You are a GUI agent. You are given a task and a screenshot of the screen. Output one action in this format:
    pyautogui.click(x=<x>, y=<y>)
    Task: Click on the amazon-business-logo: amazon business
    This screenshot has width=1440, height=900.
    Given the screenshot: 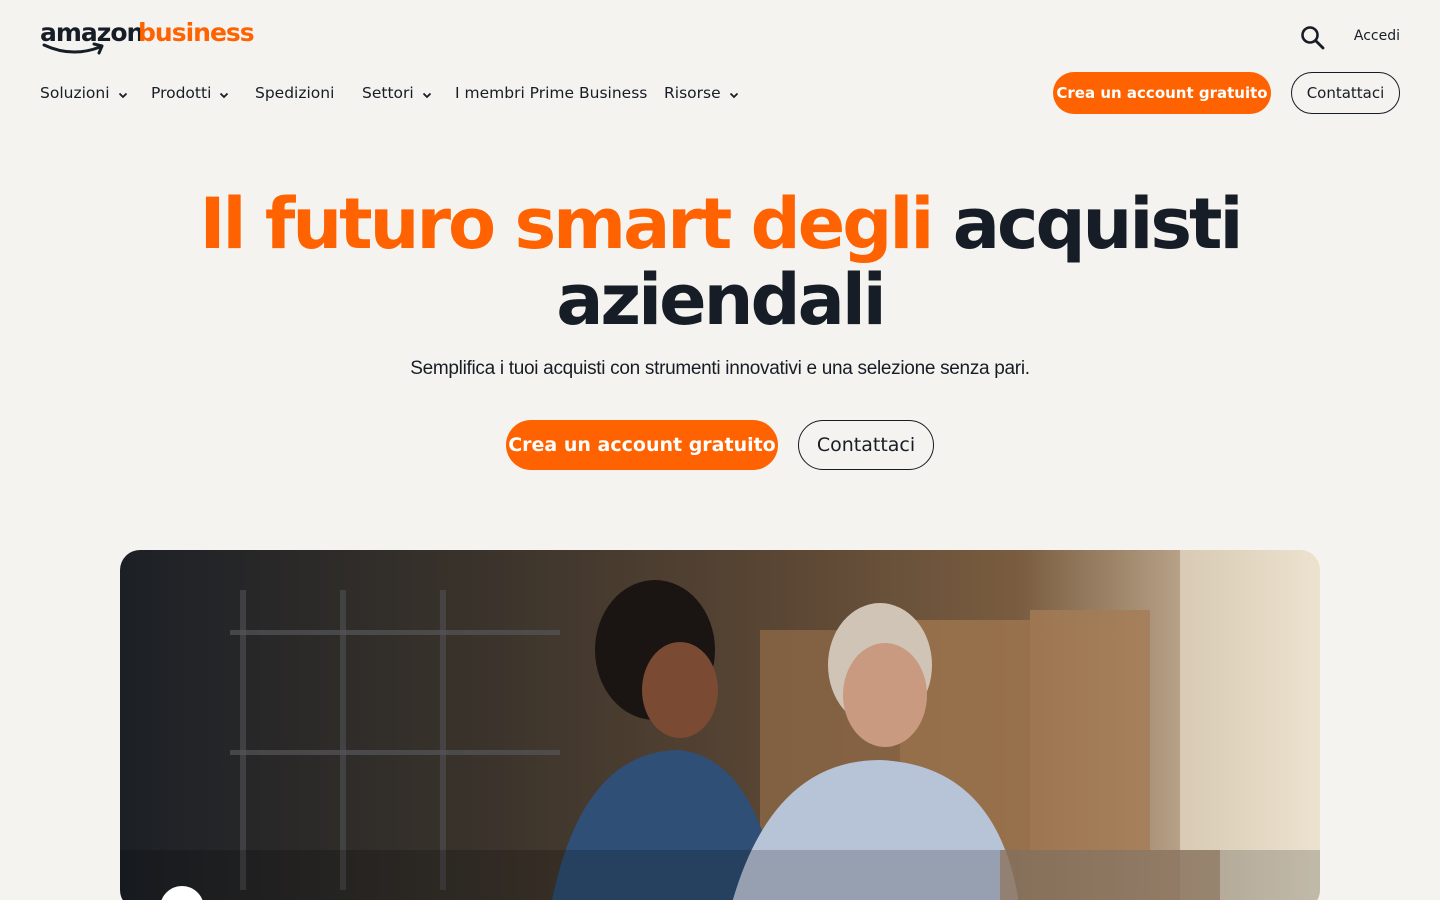 What is the action you would take?
    pyautogui.click(x=147, y=36)
    